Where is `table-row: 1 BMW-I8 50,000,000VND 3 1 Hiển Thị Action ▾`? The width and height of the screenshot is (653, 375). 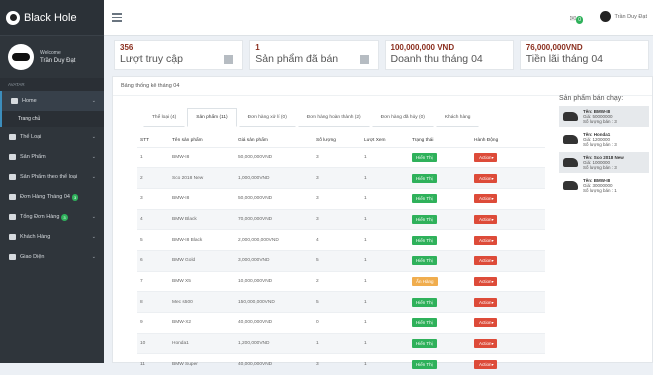 table-row: 1 BMW-I8 50,000,000VND 3 1 Hiển Thị Action ▾ is located at coordinates (341, 157).